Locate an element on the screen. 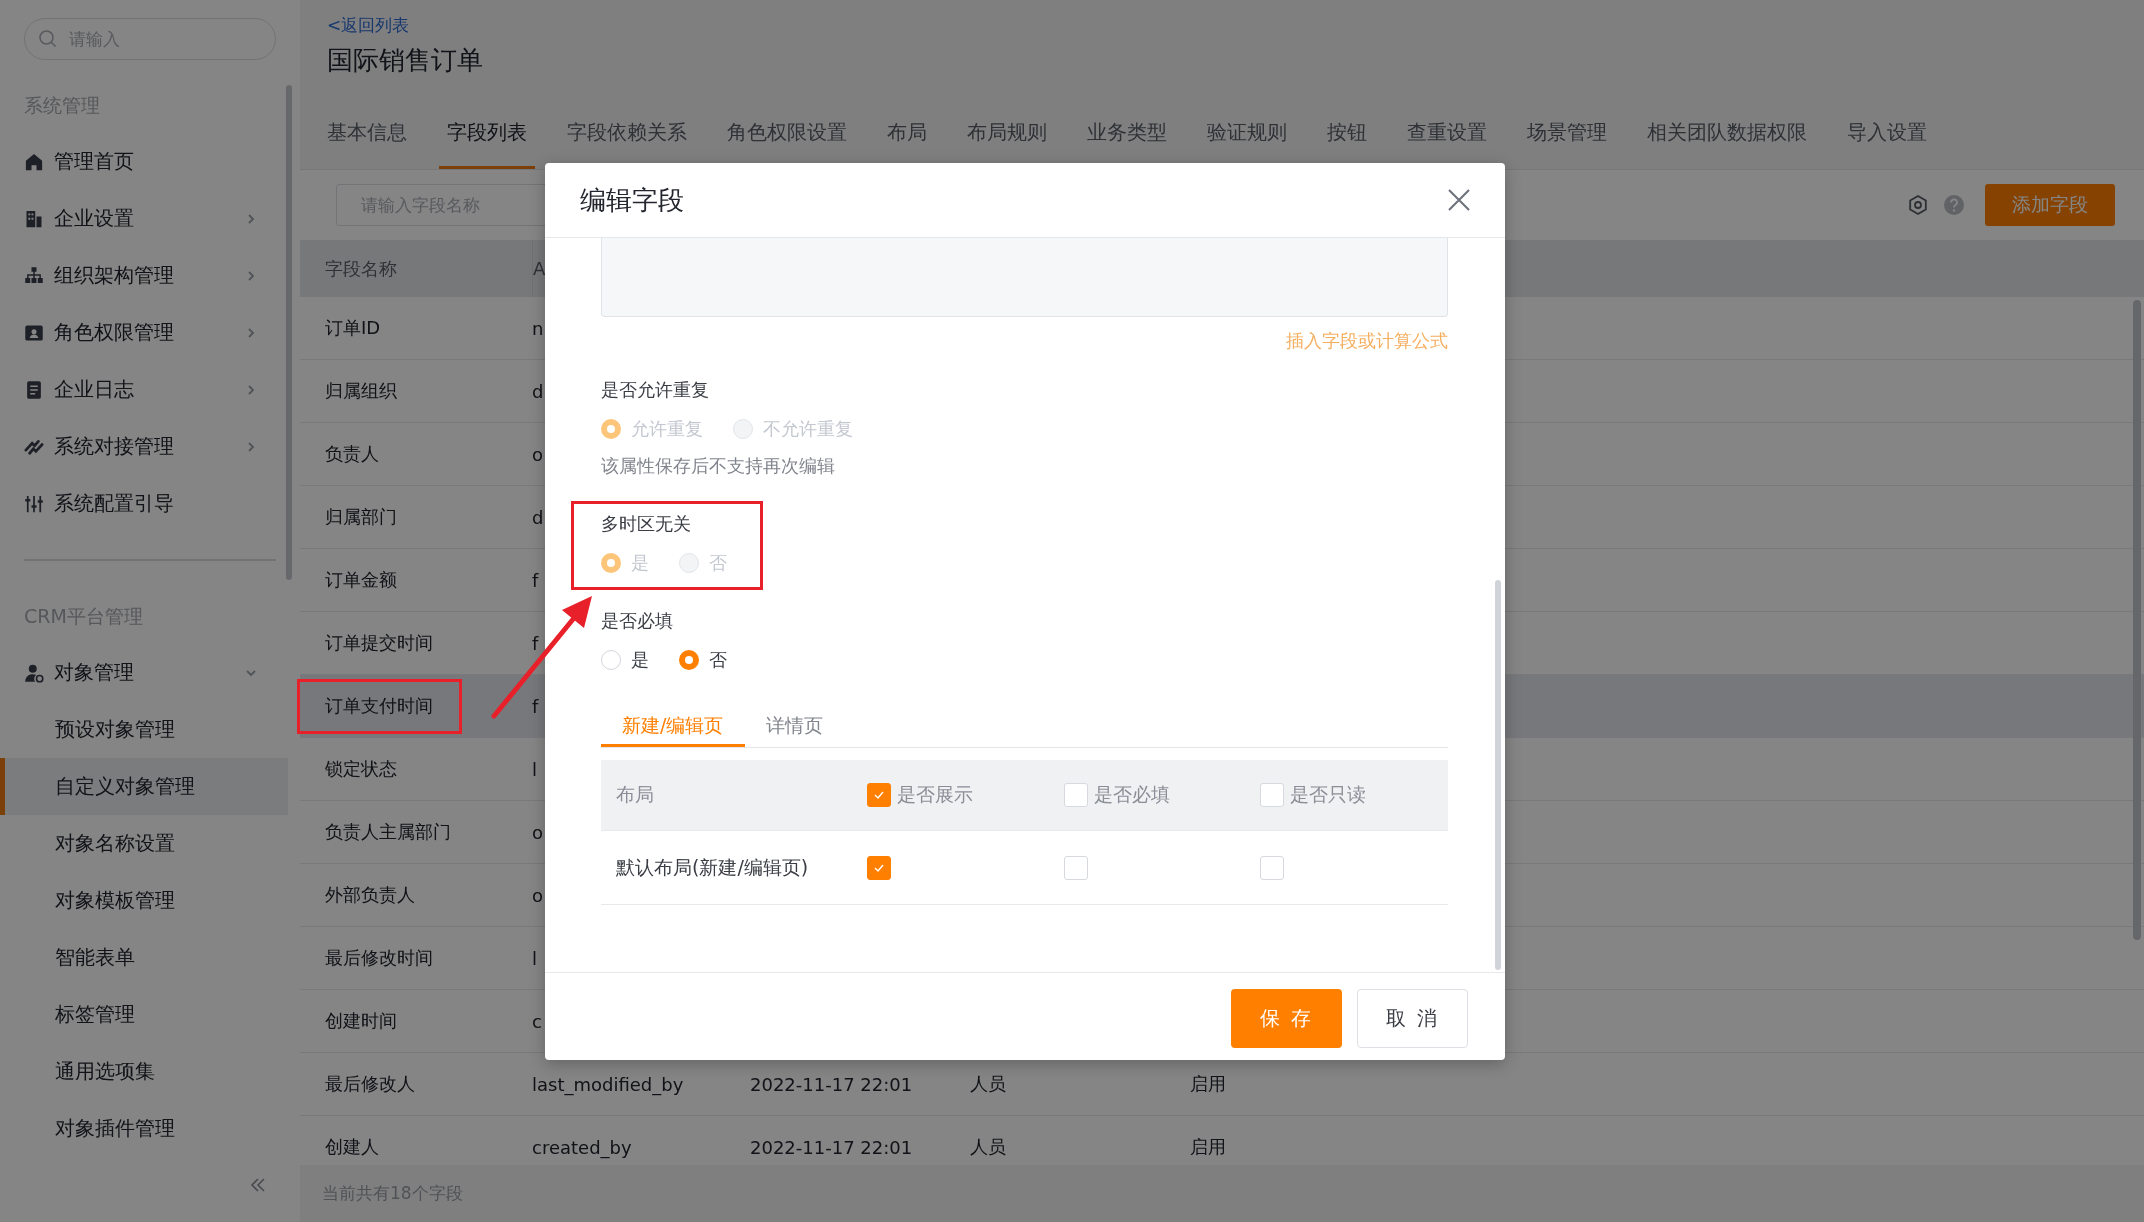 The width and height of the screenshot is (2144, 1222). table-cell: created_by is located at coordinates (582, 1147).